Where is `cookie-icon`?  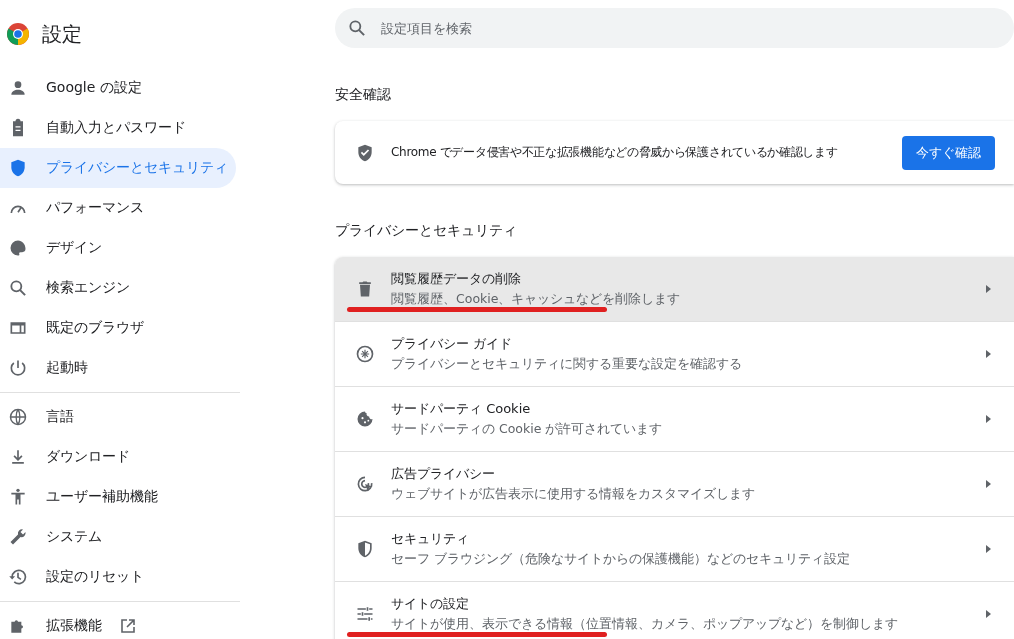 cookie-icon is located at coordinates (365, 419).